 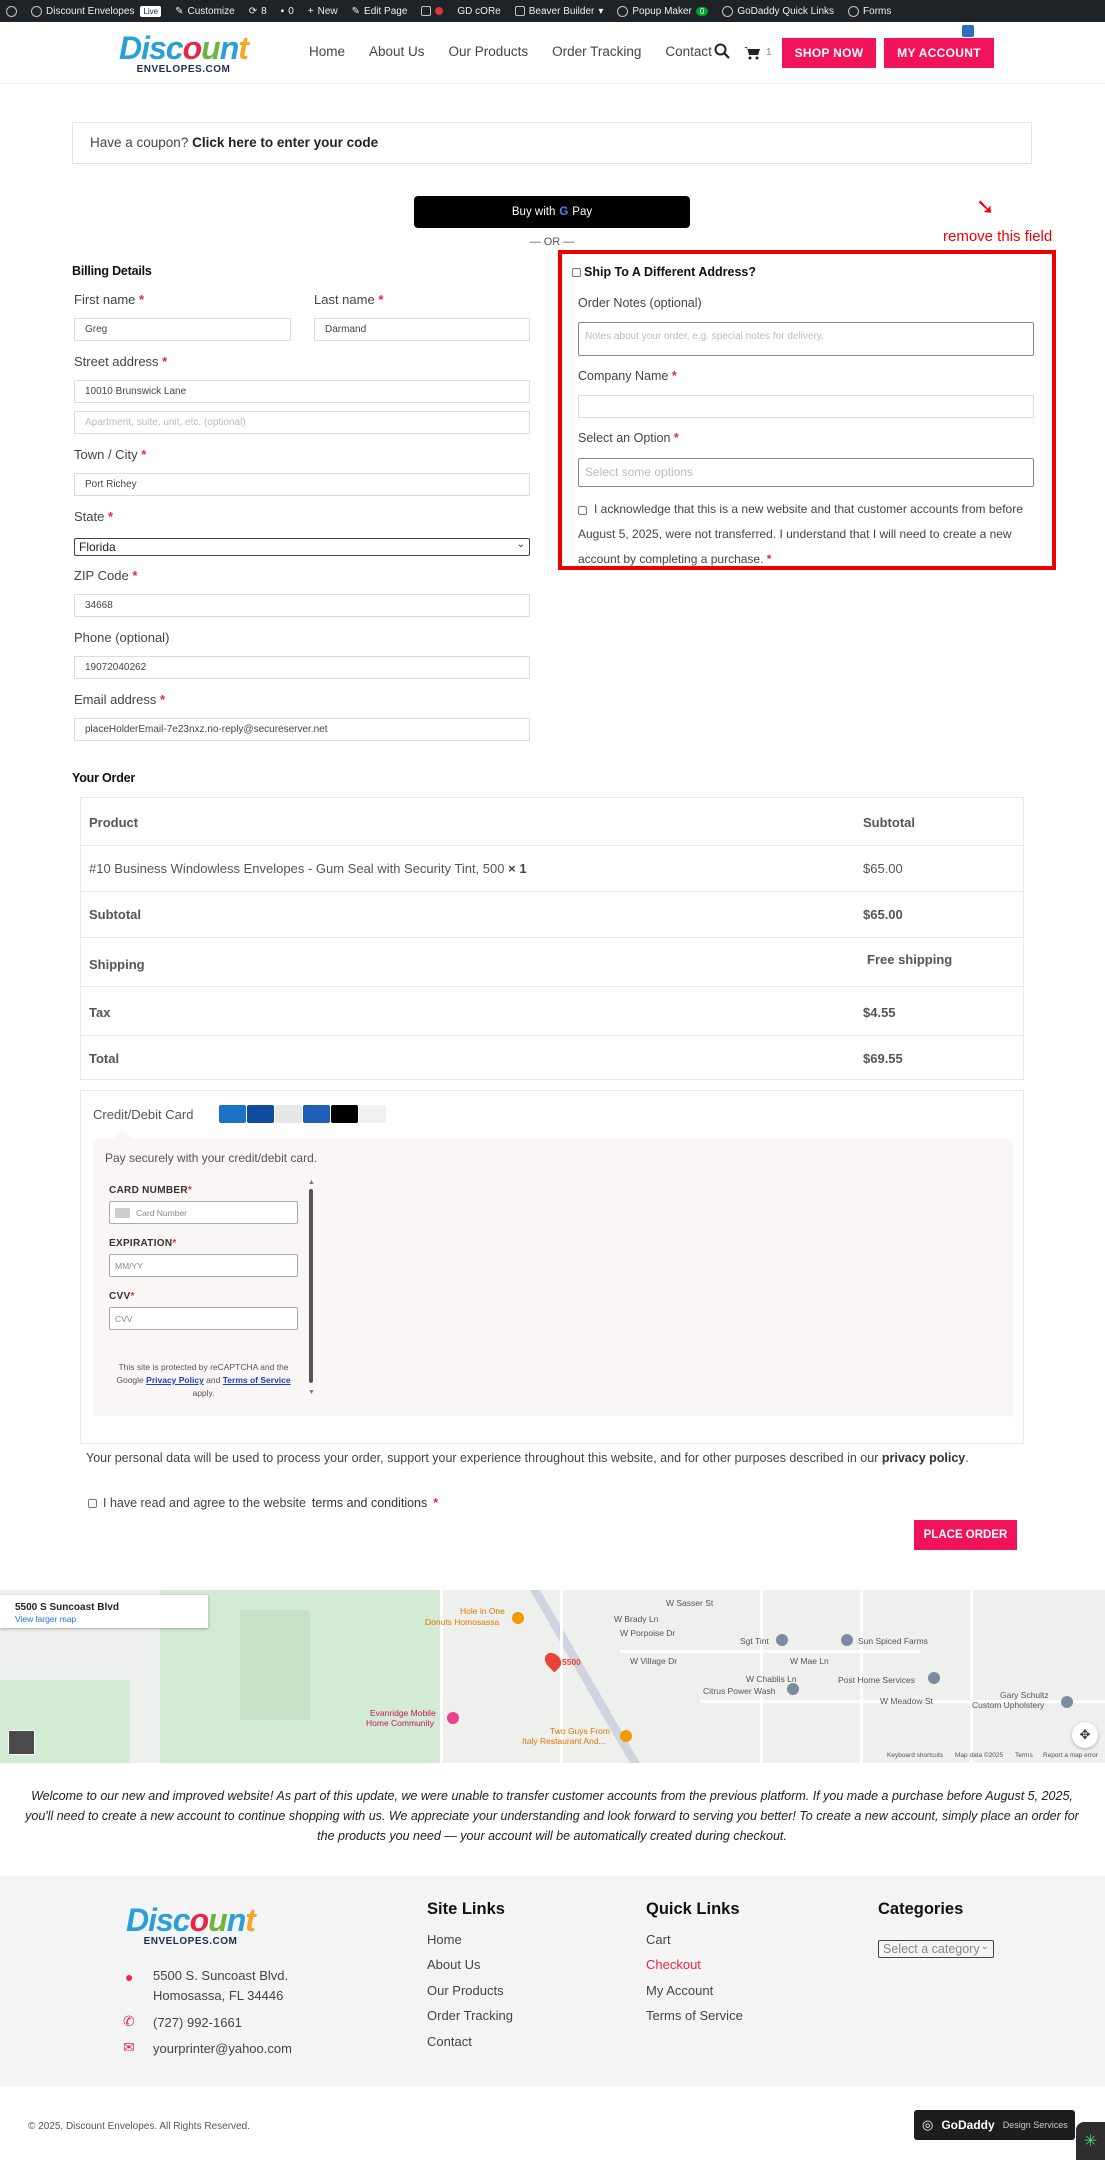 What do you see at coordinates (151, 11) in the screenshot?
I see `live-badge: Live` at bounding box center [151, 11].